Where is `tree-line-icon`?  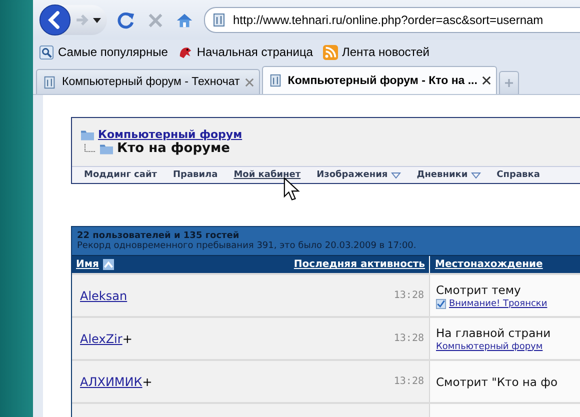 tree-line-icon is located at coordinates (90, 149).